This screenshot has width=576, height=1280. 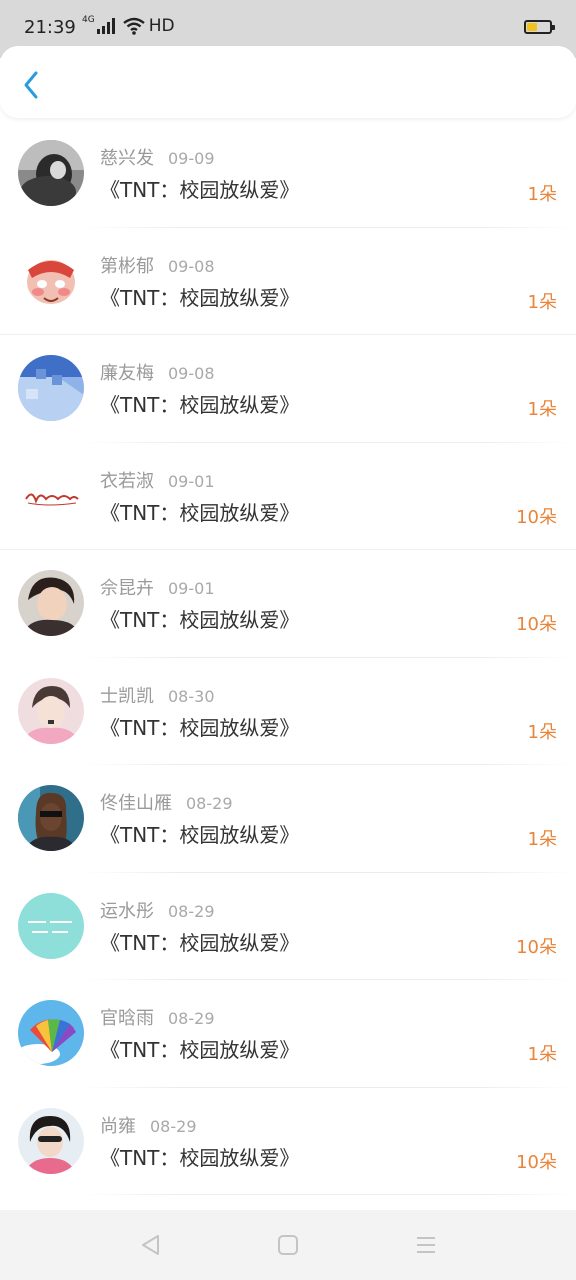 I want to click on sender-name: 官晗雨, so click(x=127, y=1018).